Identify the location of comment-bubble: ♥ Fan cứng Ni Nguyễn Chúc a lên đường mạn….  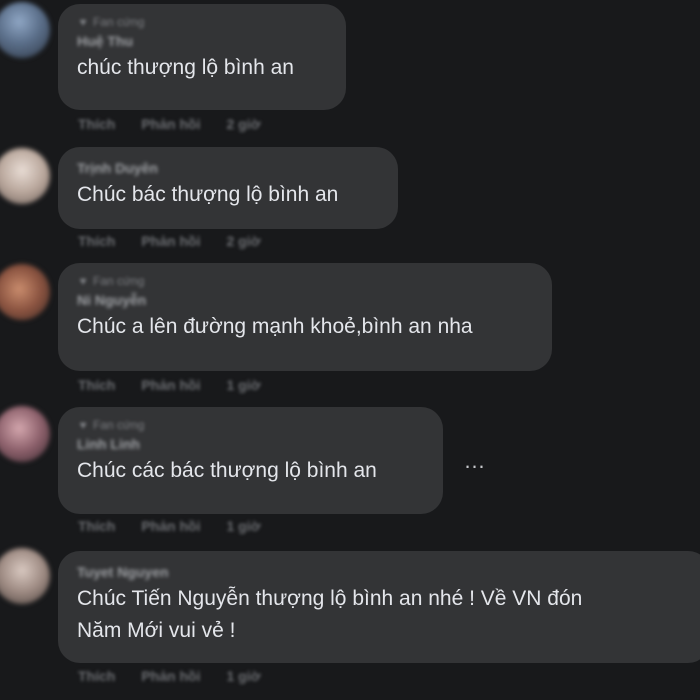
(305, 317).